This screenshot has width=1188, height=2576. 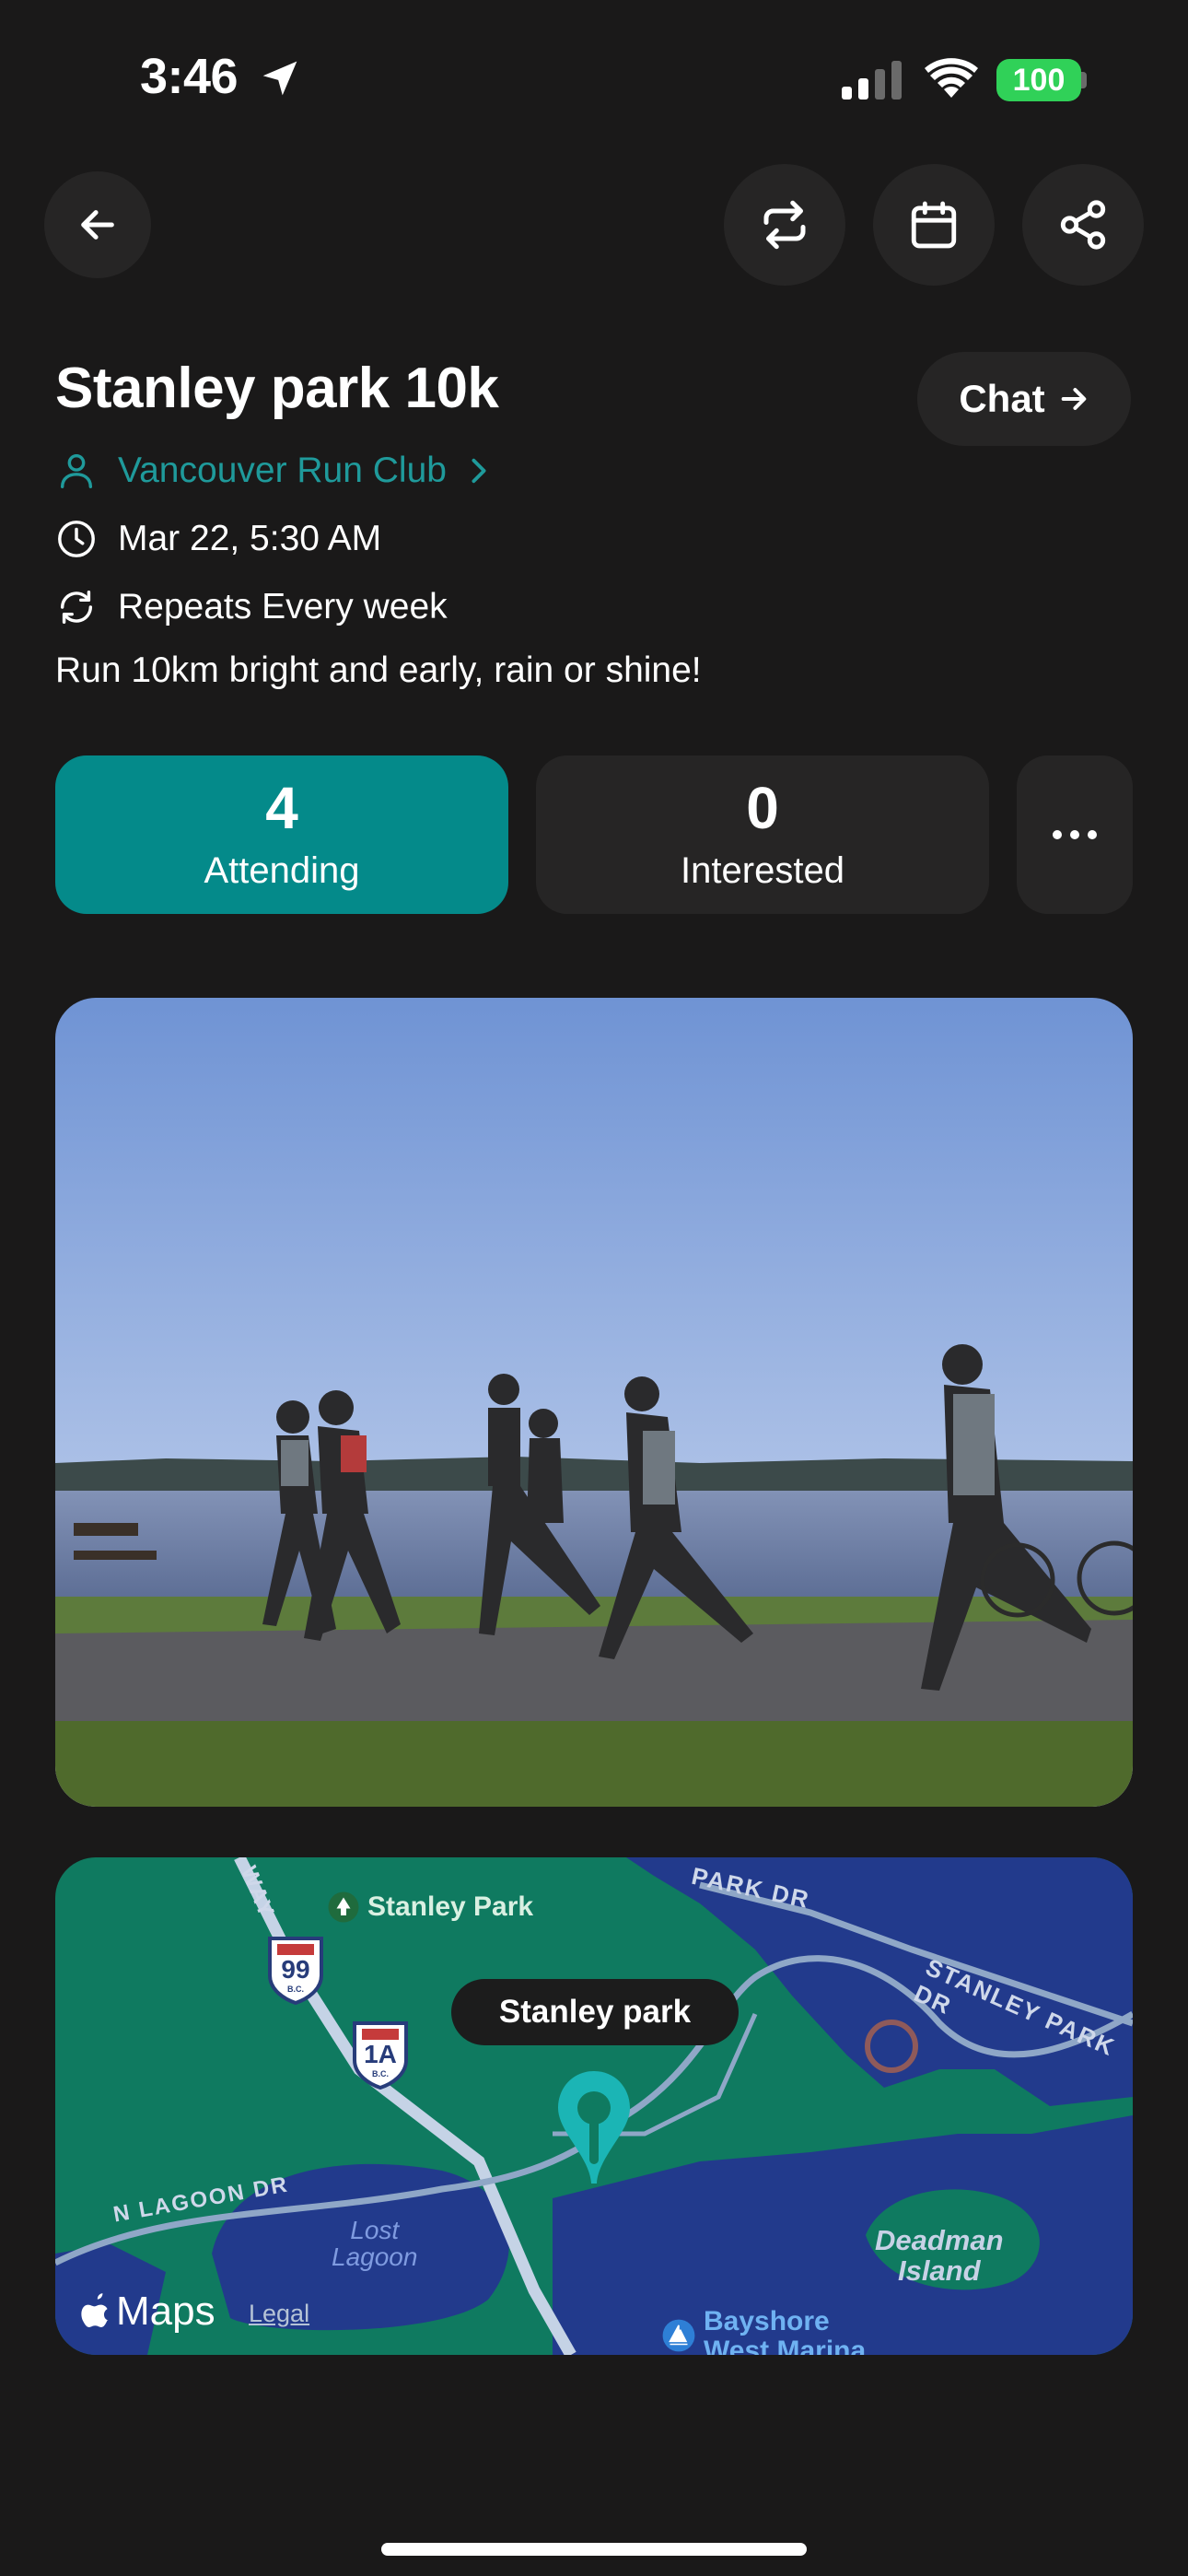 What do you see at coordinates (76, 470) in the screenshot?
I see `person-icon` at bounding box center [76, 470].